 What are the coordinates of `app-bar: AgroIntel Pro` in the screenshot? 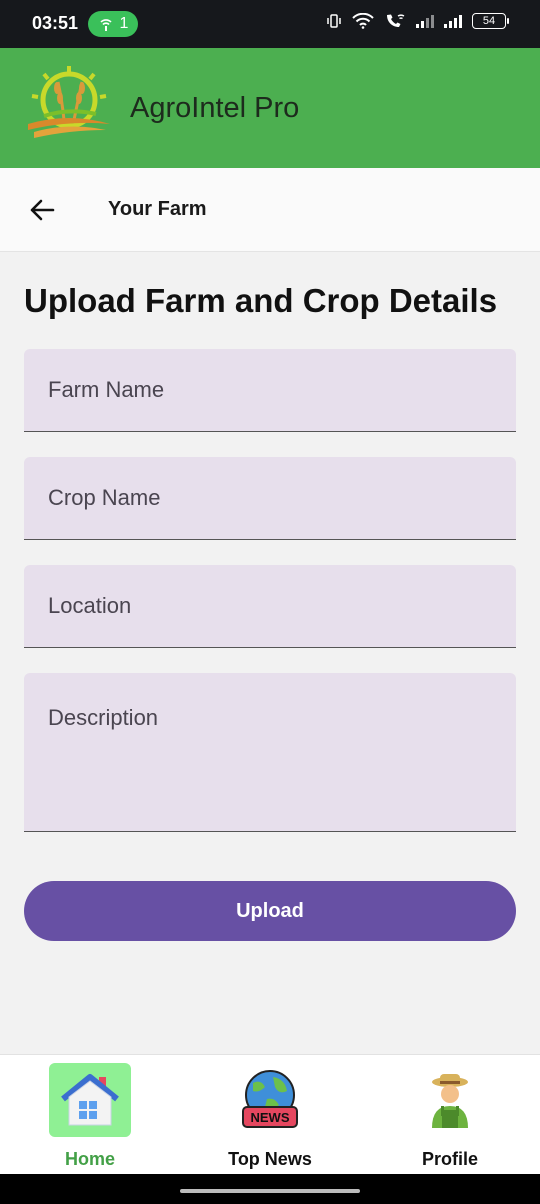 It's located at (270, 108).